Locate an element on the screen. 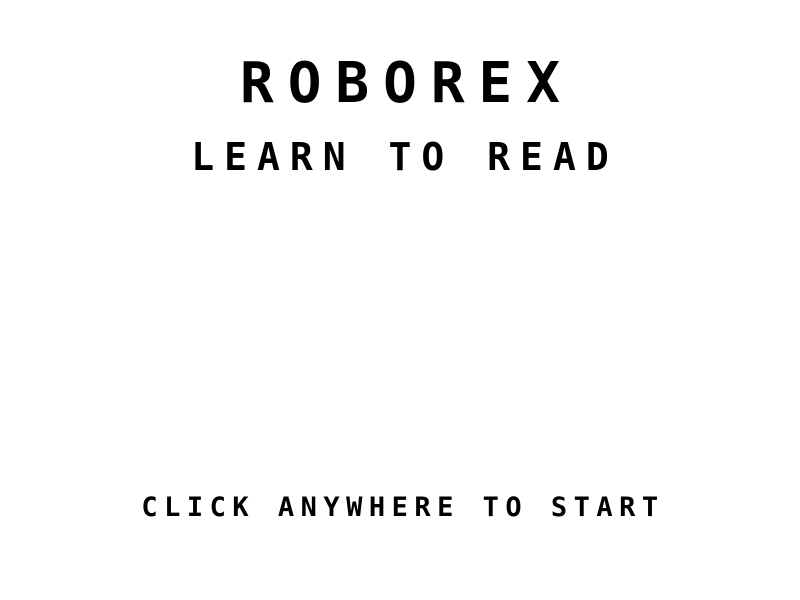 Image resolution: width=800 pixels, height=600 pixels. game-title: ROBOREX is located at coordinates (406, 83).